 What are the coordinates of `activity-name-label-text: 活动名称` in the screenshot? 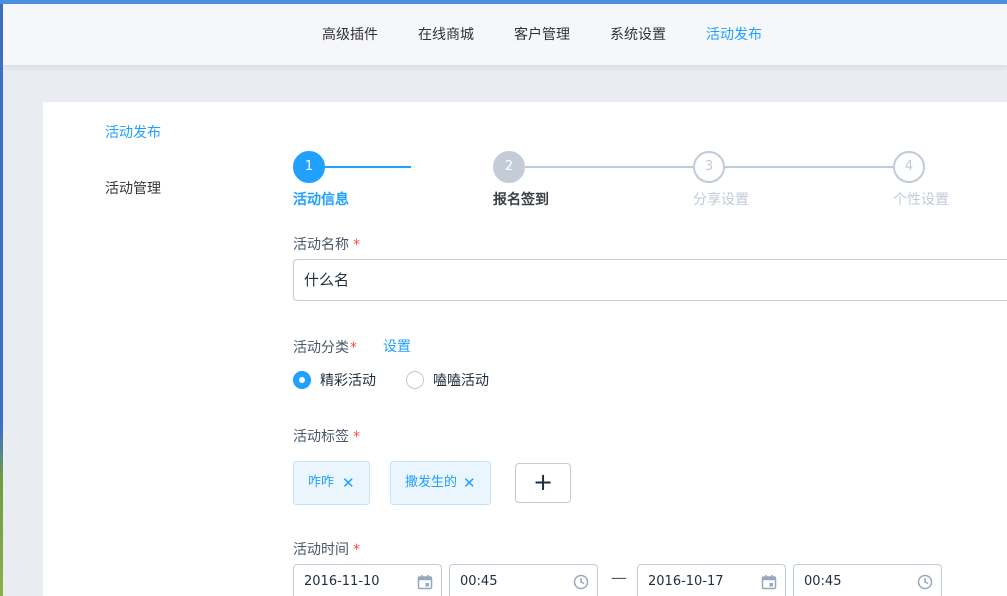 It's located at (321, 245).